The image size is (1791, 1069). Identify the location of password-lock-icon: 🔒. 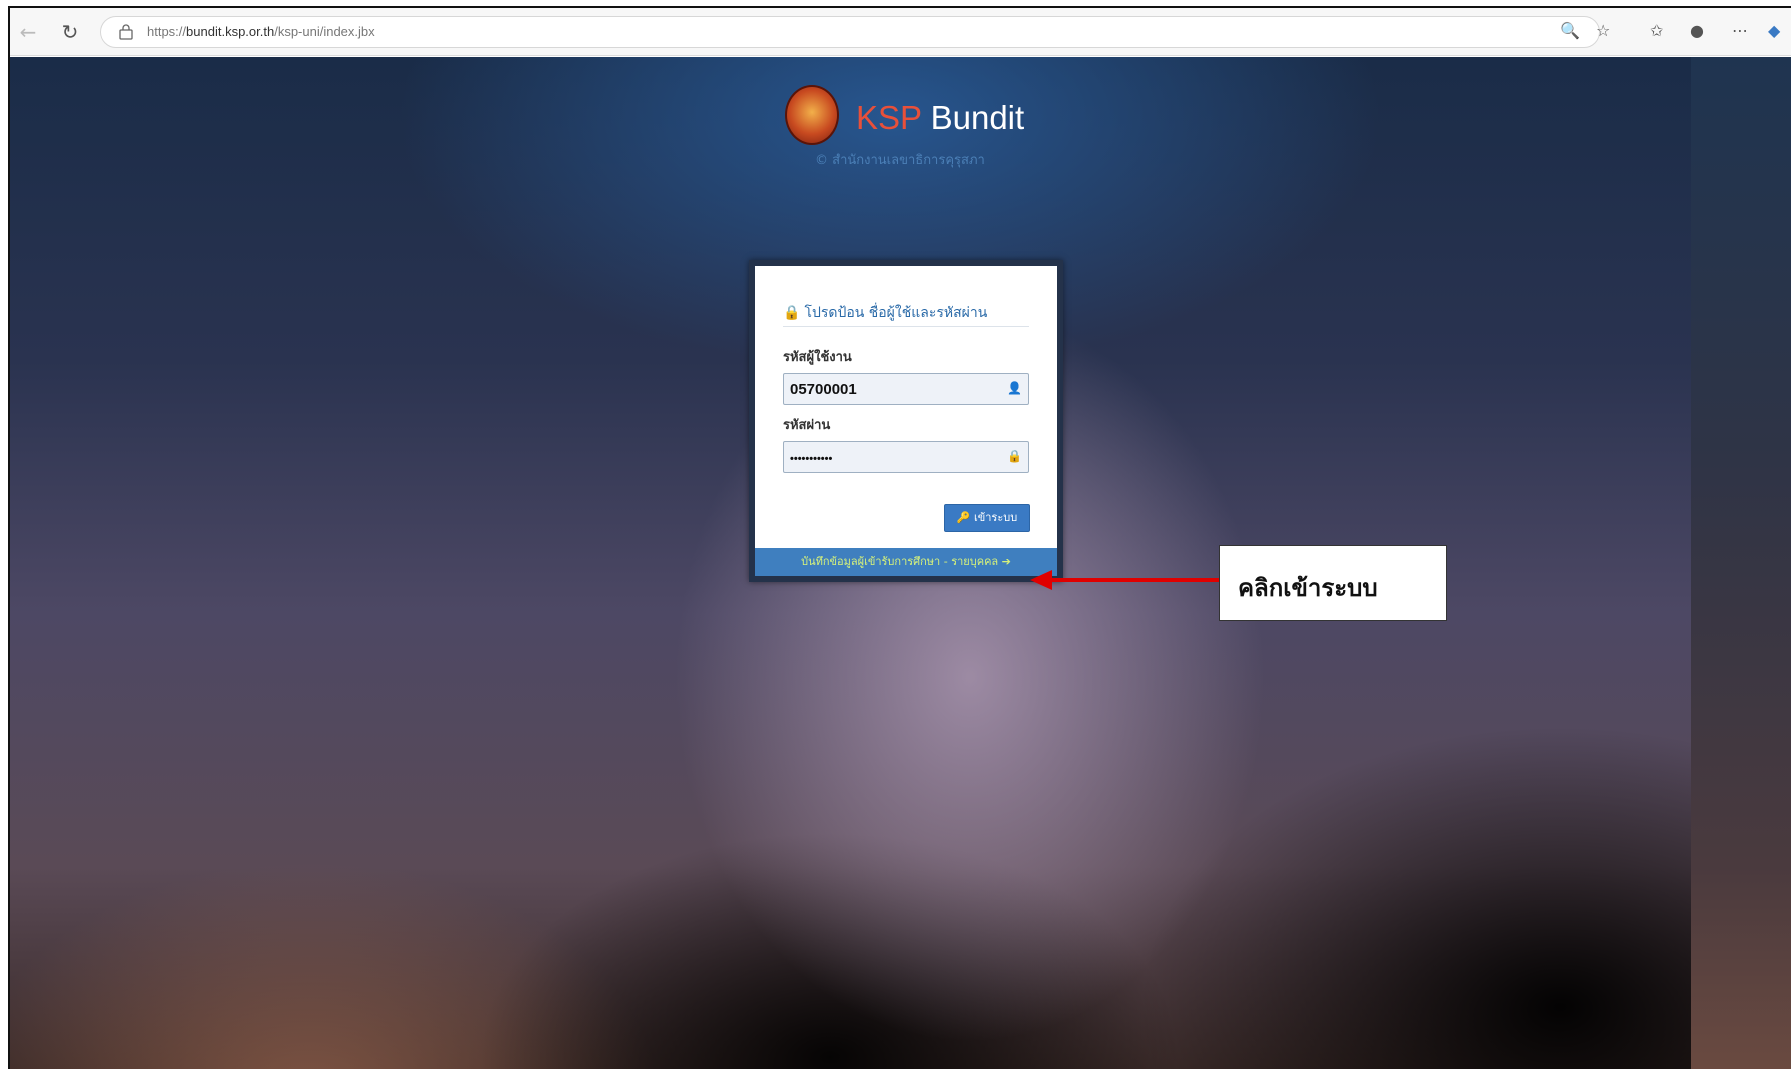
(1014, 456).